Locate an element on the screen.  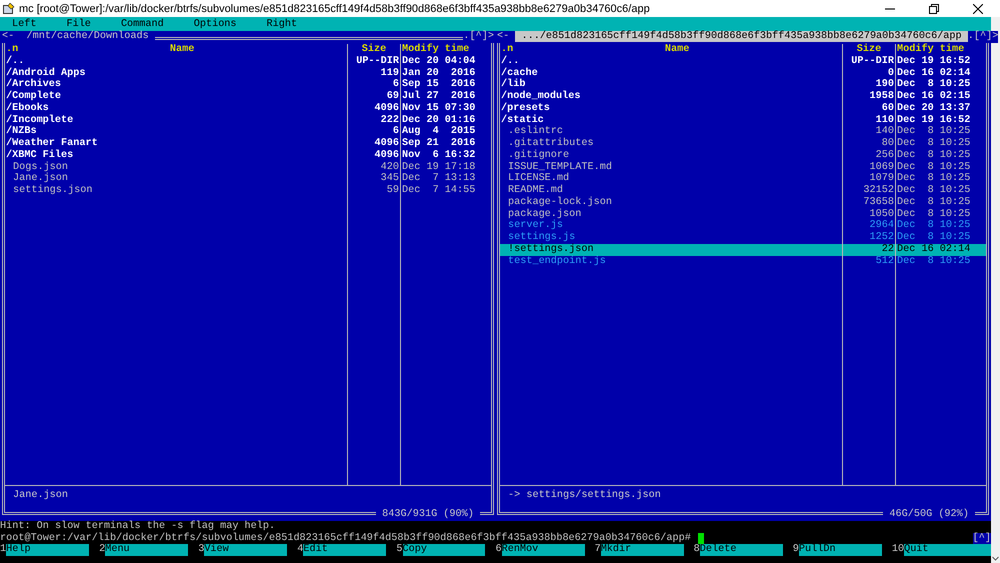
menu-item: Left is located at coordinates (24, 24).